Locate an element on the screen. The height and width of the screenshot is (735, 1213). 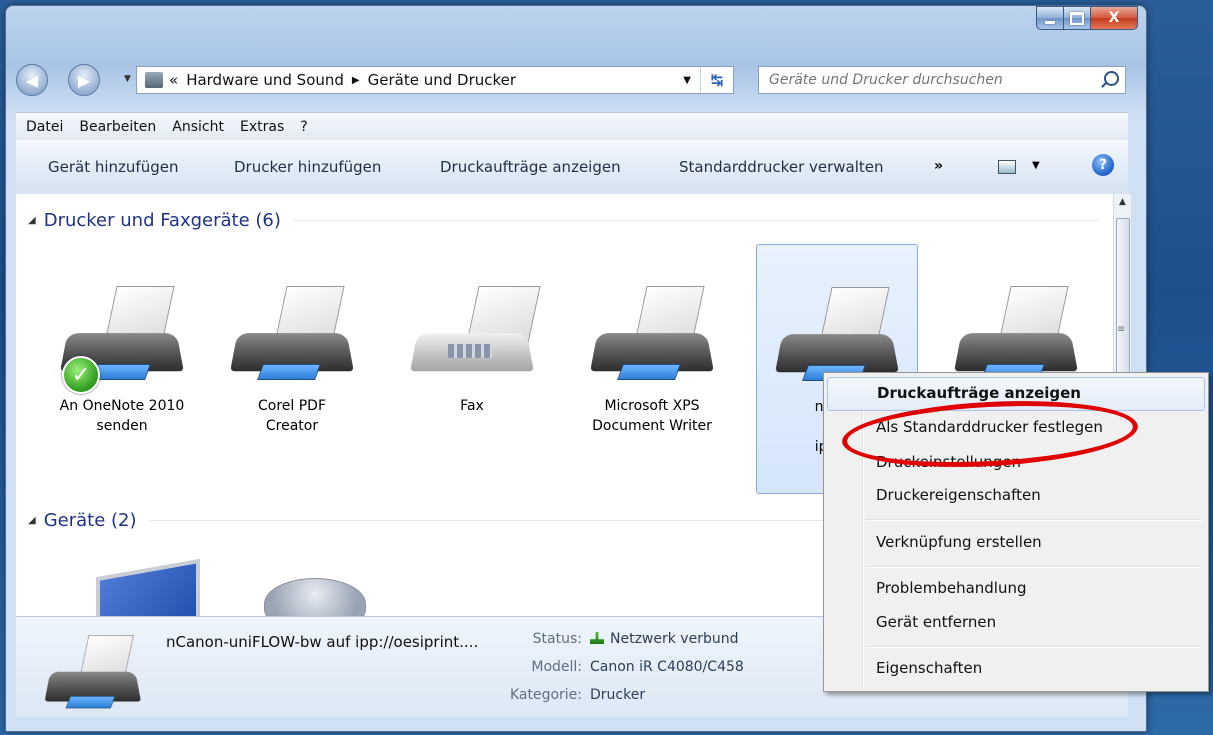
window-controls: X is located at coordinates (1087, 18).